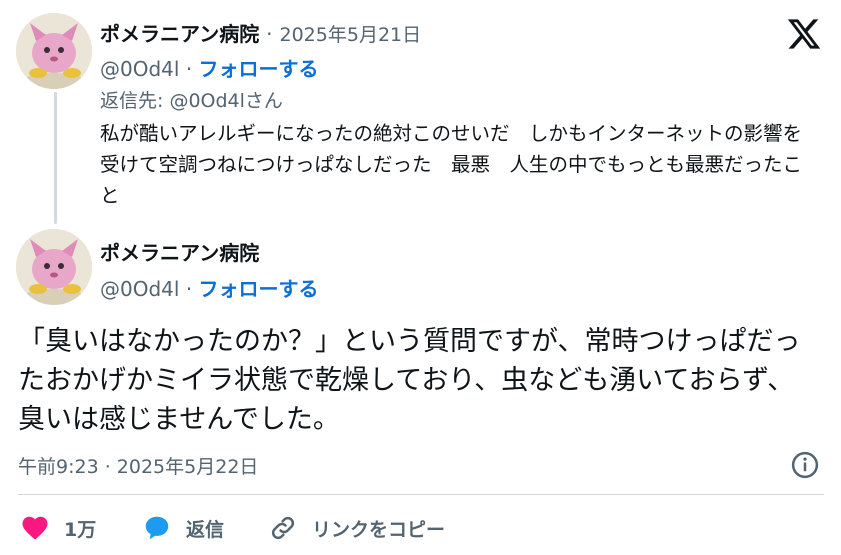 The height and width of the screenshot is (555, 841). I want to click on thread-line, so click(55, 158).